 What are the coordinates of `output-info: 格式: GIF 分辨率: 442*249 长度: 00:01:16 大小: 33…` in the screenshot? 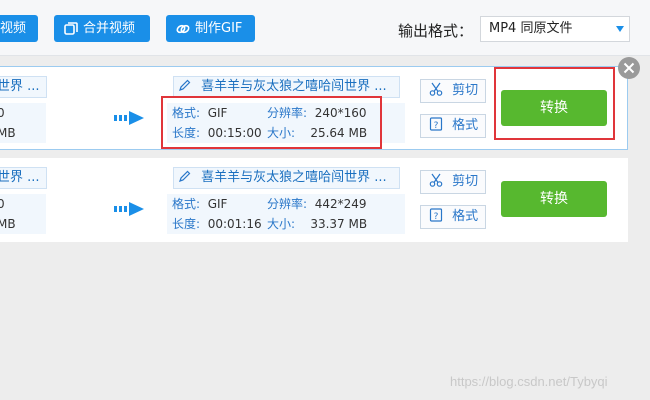 It's located at (286, 214).